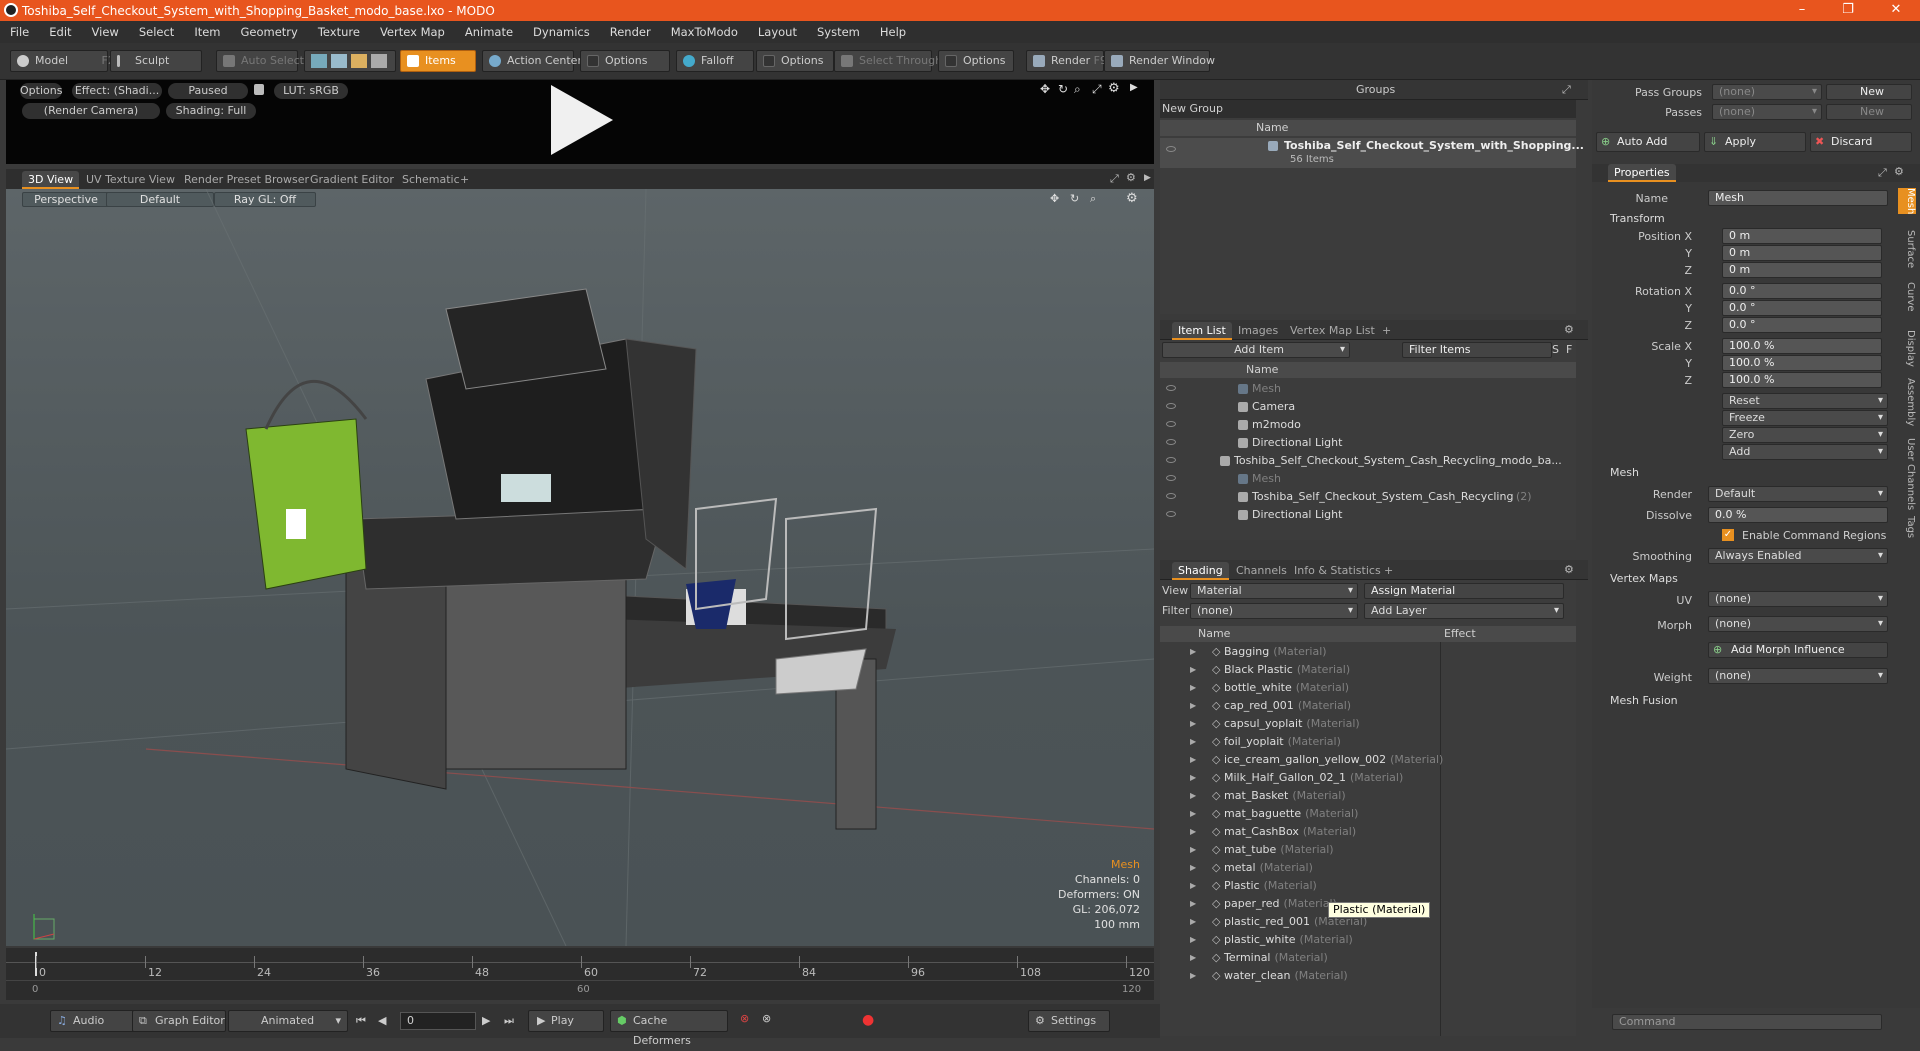  What do you see at coordinates (1767, 112) in the screenshot?
I see `passes-dropdown: (none)` at bounding box center [1767, 112].